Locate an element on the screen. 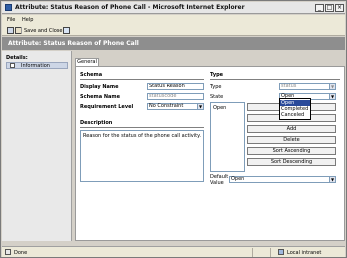 This screenshot has height=258, width=347. save-and-close-button: Save and Close is located at coordinates (43, 31).